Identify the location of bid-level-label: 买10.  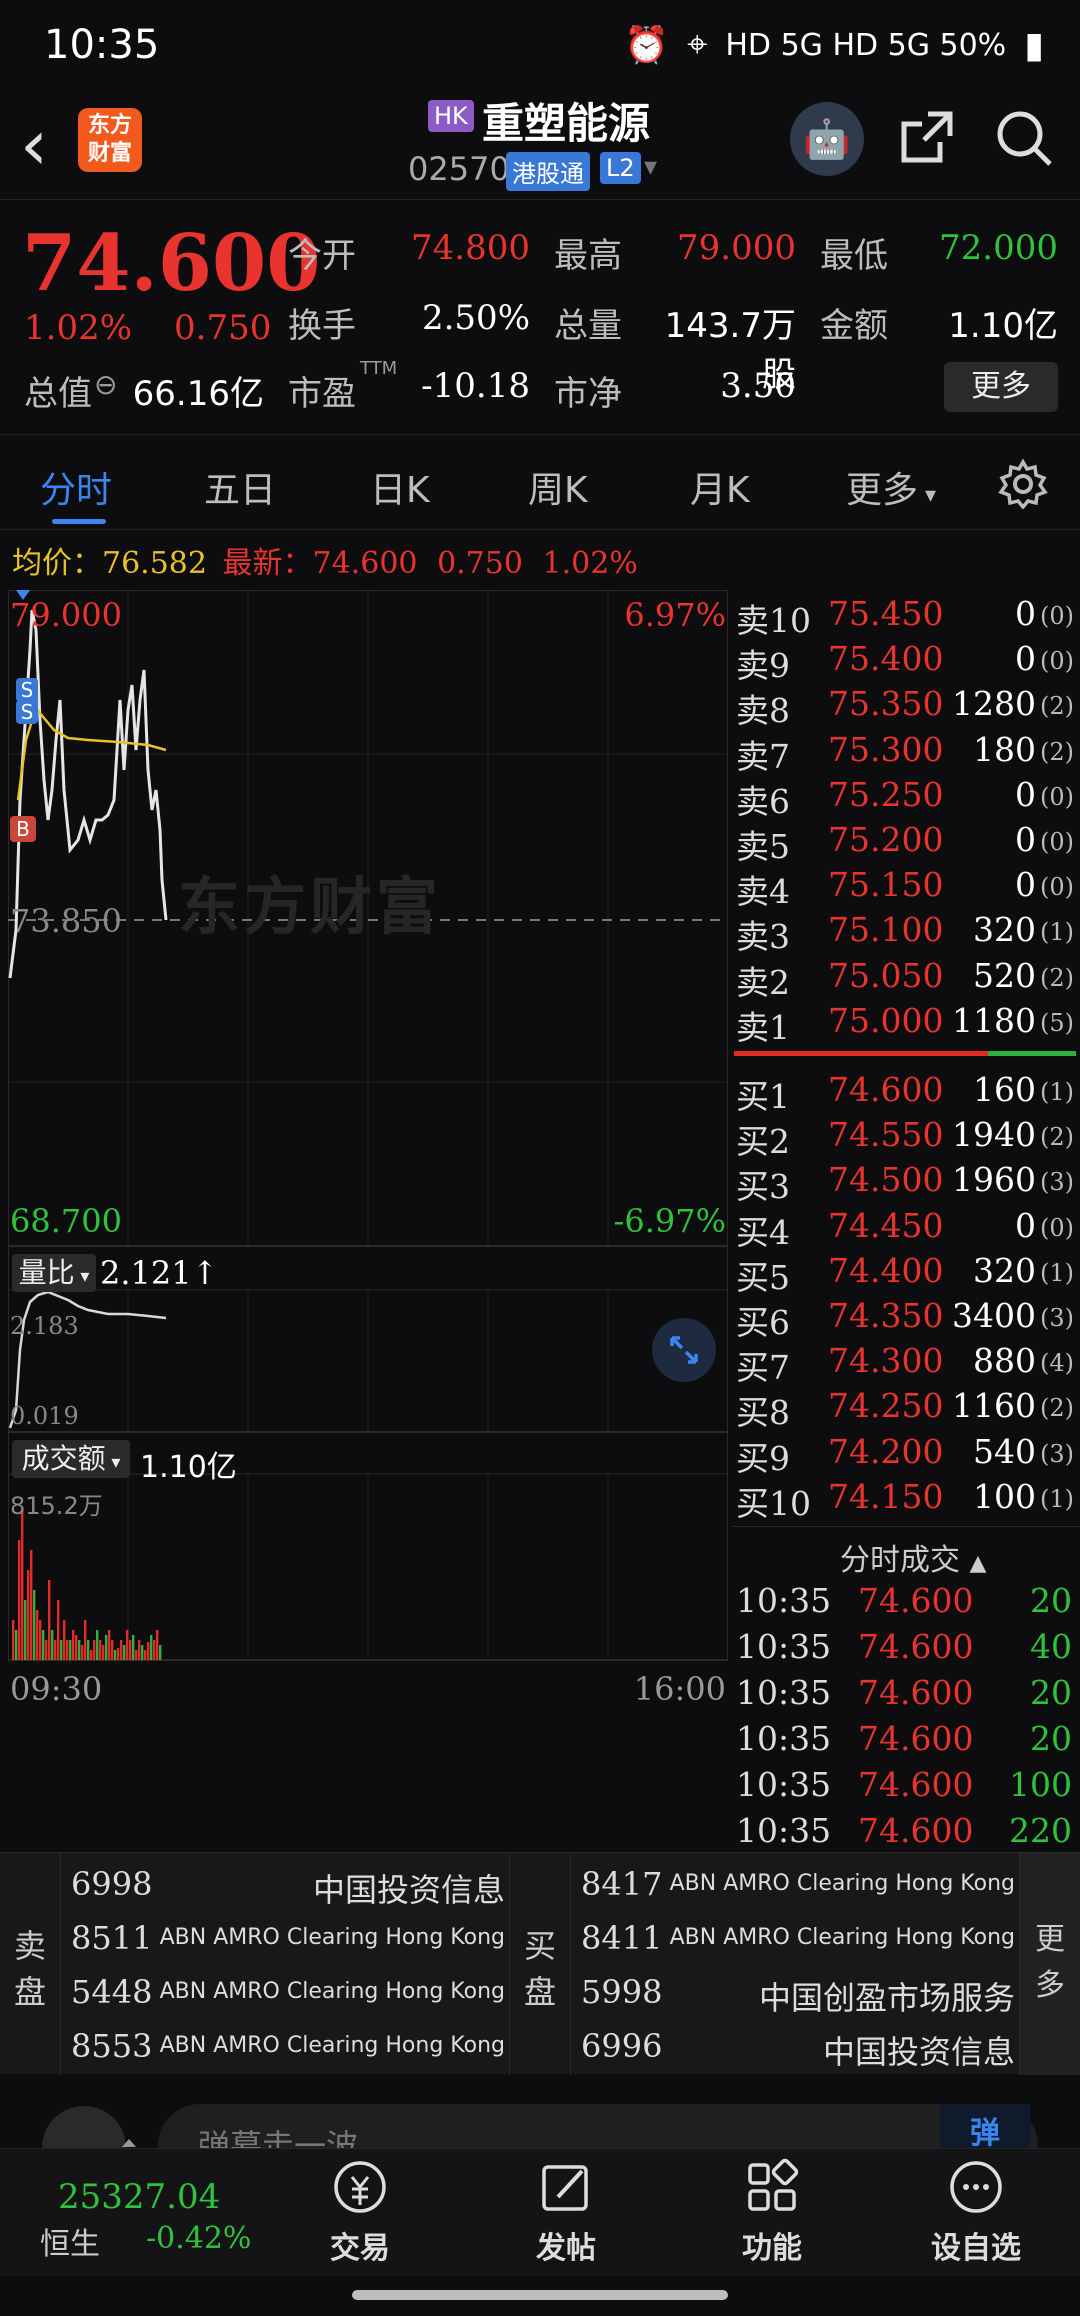
(773, 1503).